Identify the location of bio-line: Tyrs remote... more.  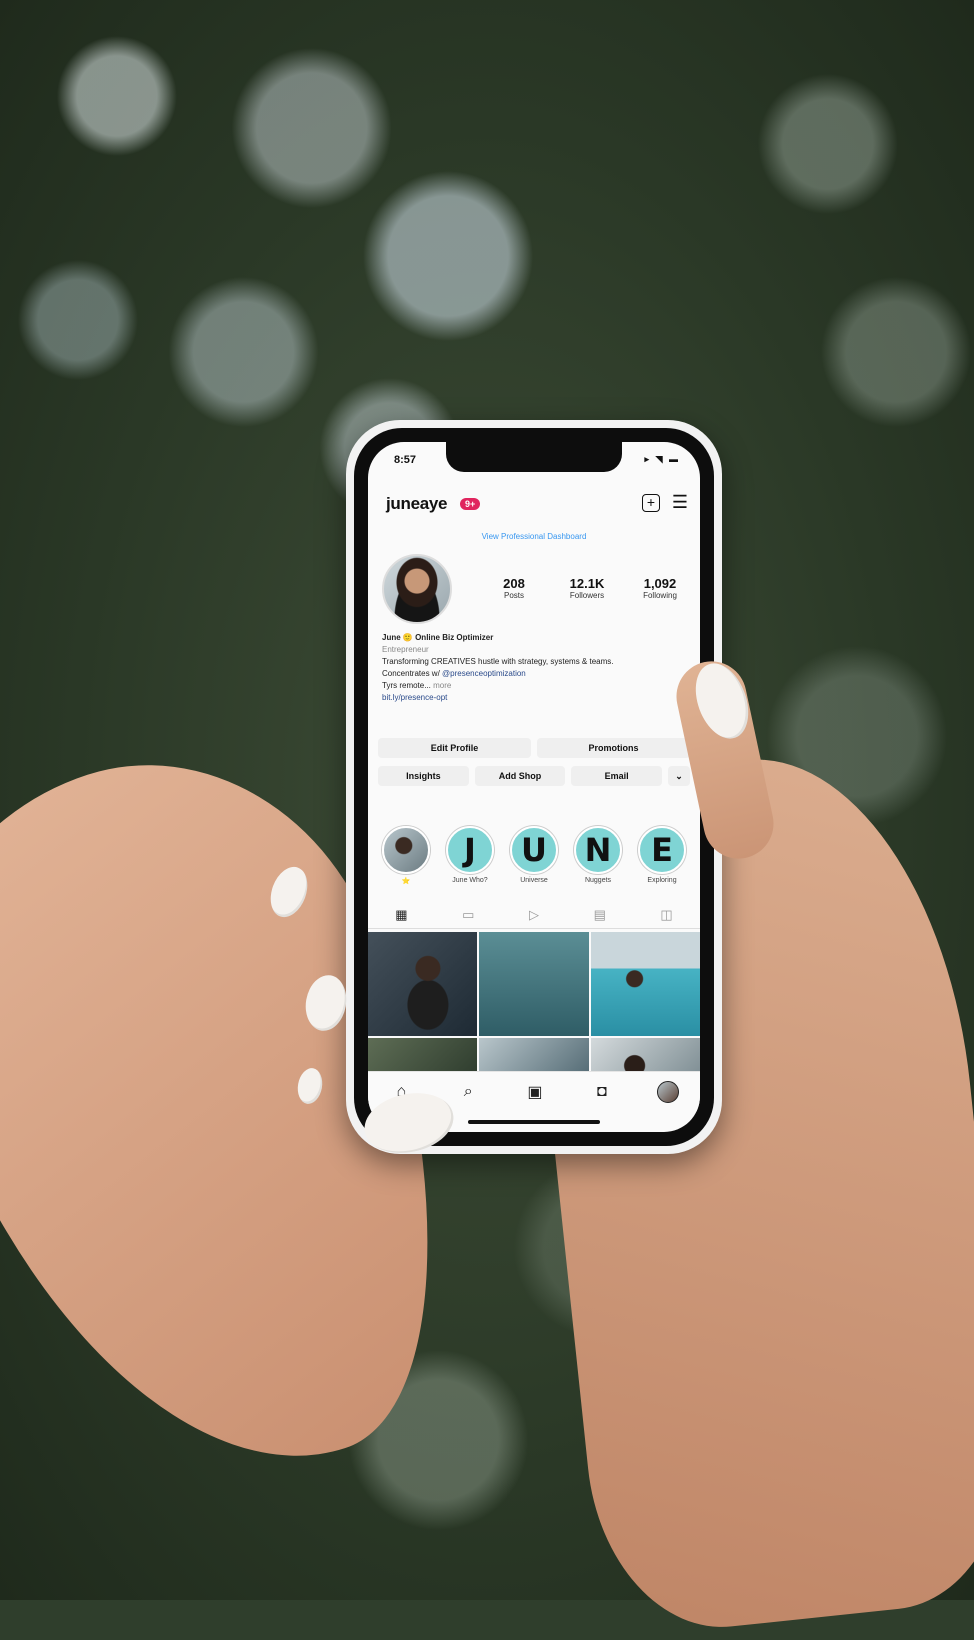
(532, 686).